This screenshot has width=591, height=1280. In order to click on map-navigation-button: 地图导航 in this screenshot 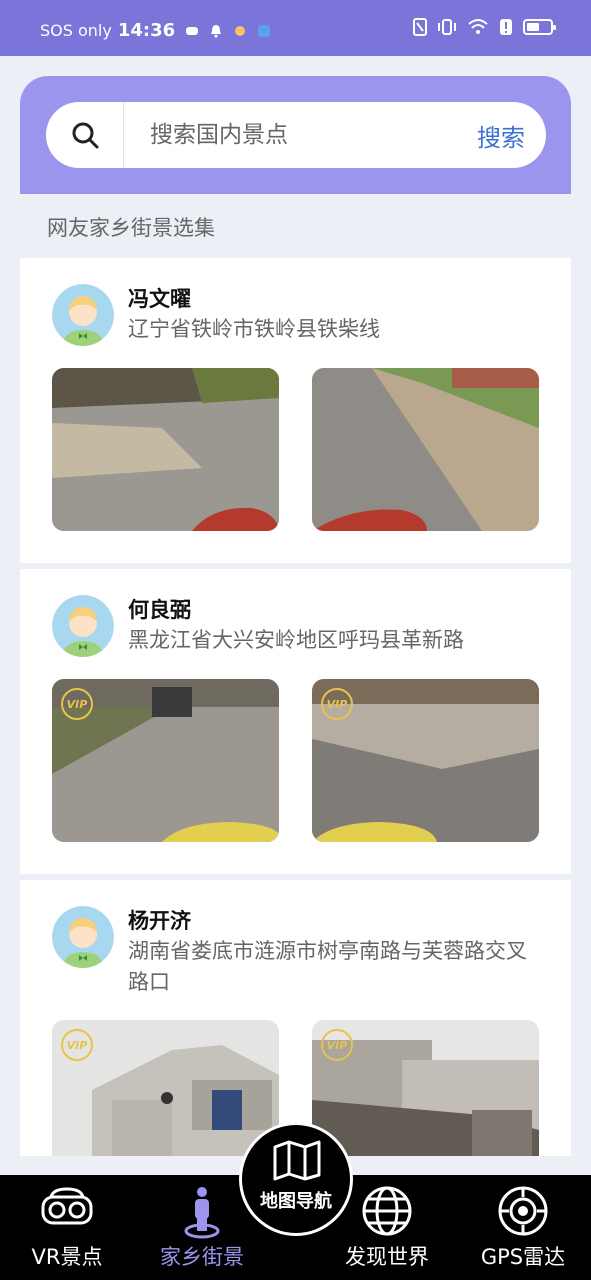, I will do `click(296, 1179)`.